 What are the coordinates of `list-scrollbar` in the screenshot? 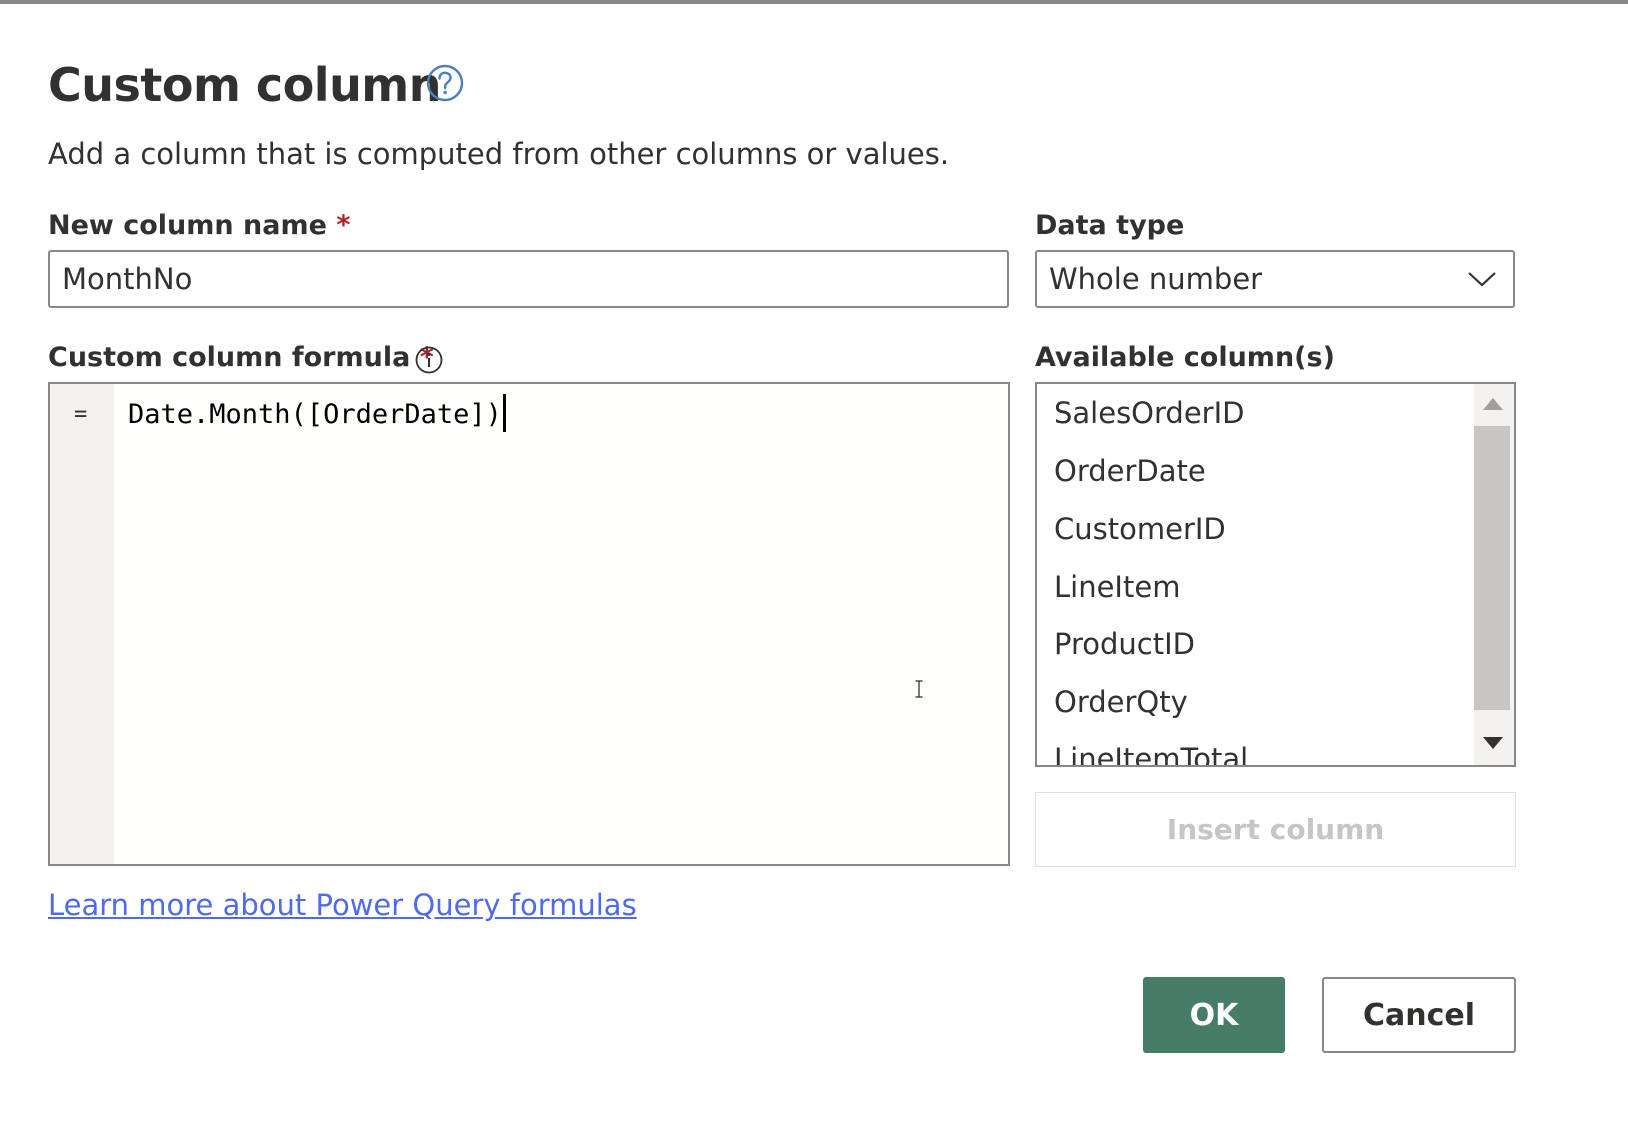 It's located at (1494, 574).